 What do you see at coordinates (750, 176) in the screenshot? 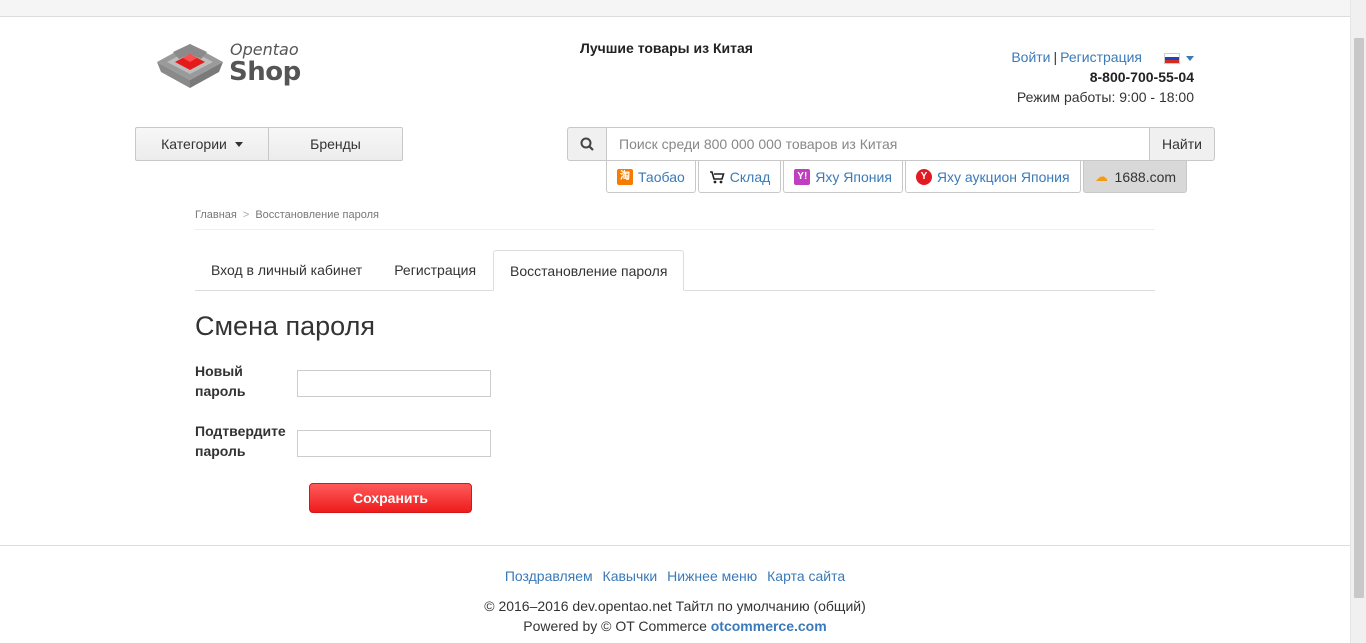
I see `provider-label: Склад` at bounding box center [750, 176].